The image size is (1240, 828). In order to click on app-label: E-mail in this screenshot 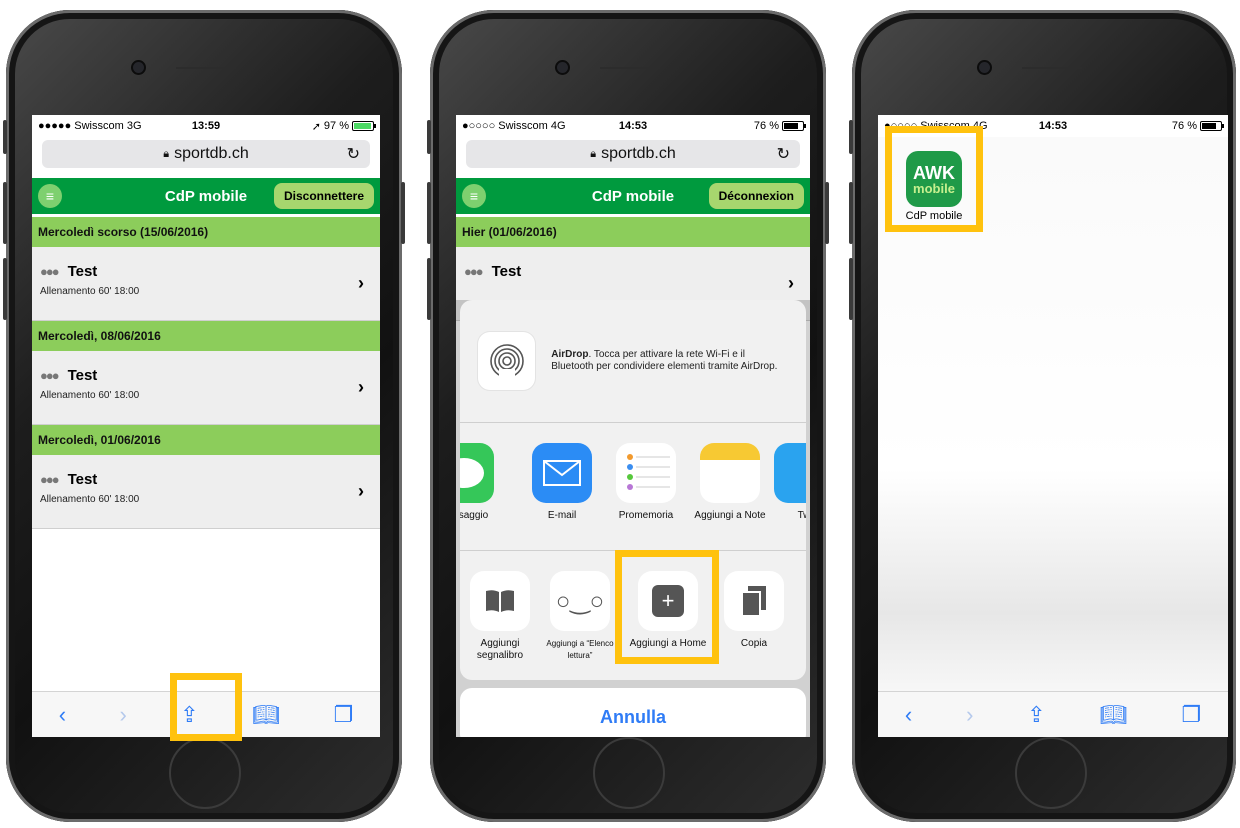, I will do `click(562, 515)`.